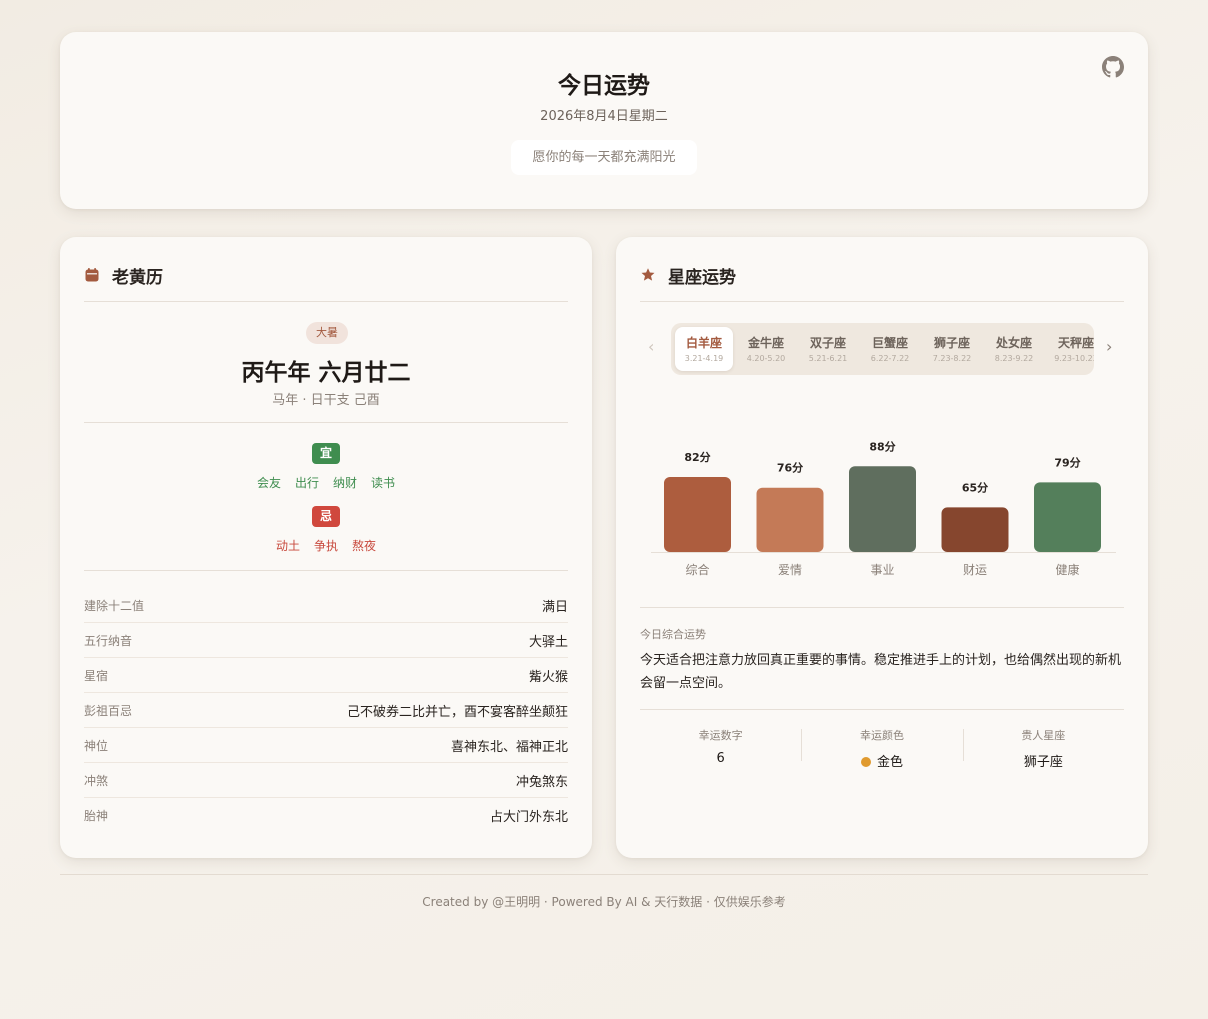  Describe the element at coordinates (604, 874) in the screenshot. I see `footer-divider` at that location.